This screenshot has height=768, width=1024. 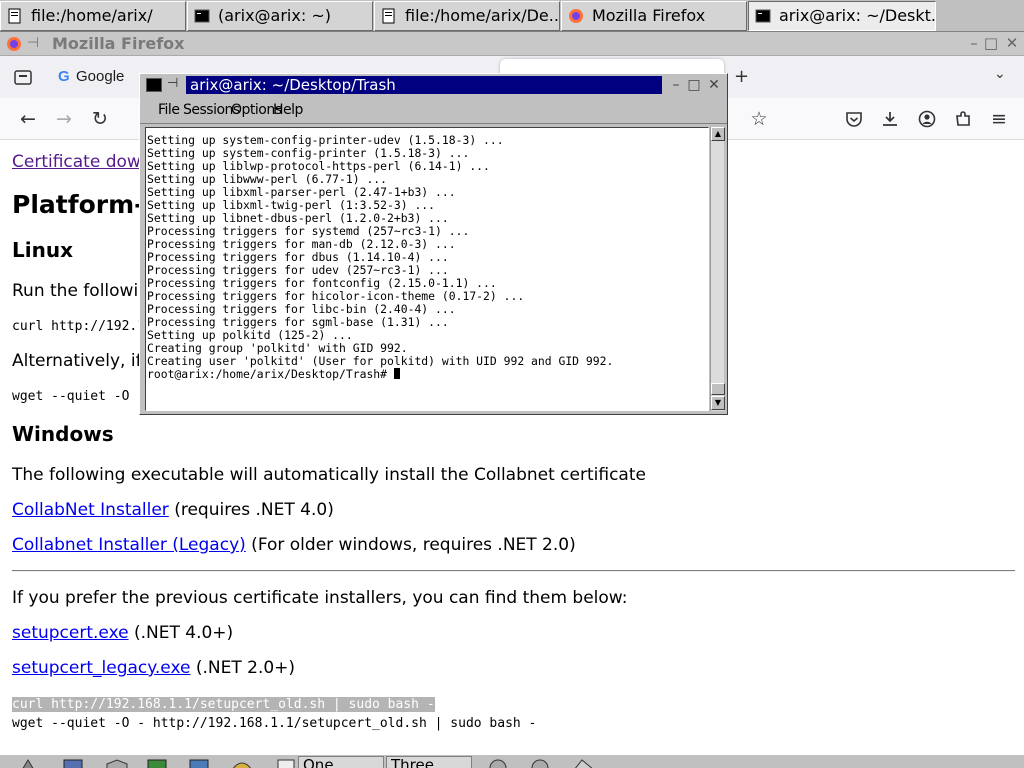 I want to click on setupcert-exe-link: setupcert.exe, so click(x=70, y=633).